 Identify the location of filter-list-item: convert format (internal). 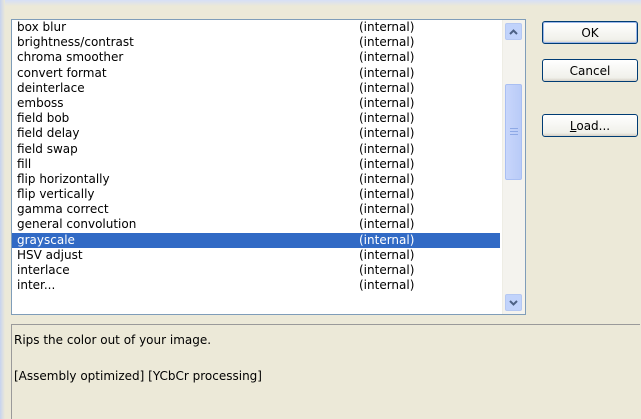
(256, 73).